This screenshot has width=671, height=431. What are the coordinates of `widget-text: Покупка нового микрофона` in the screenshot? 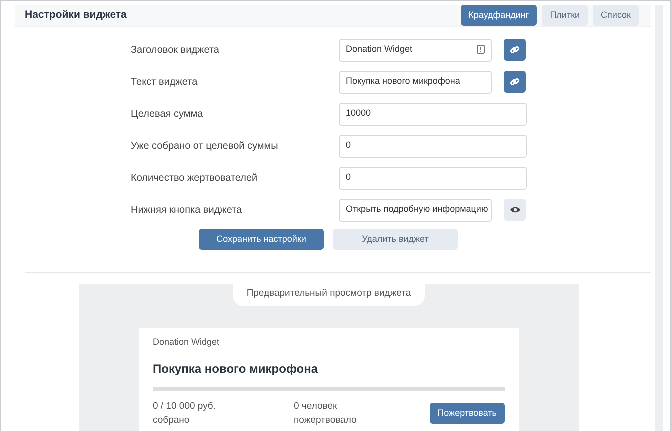 It's located at (236, 369).